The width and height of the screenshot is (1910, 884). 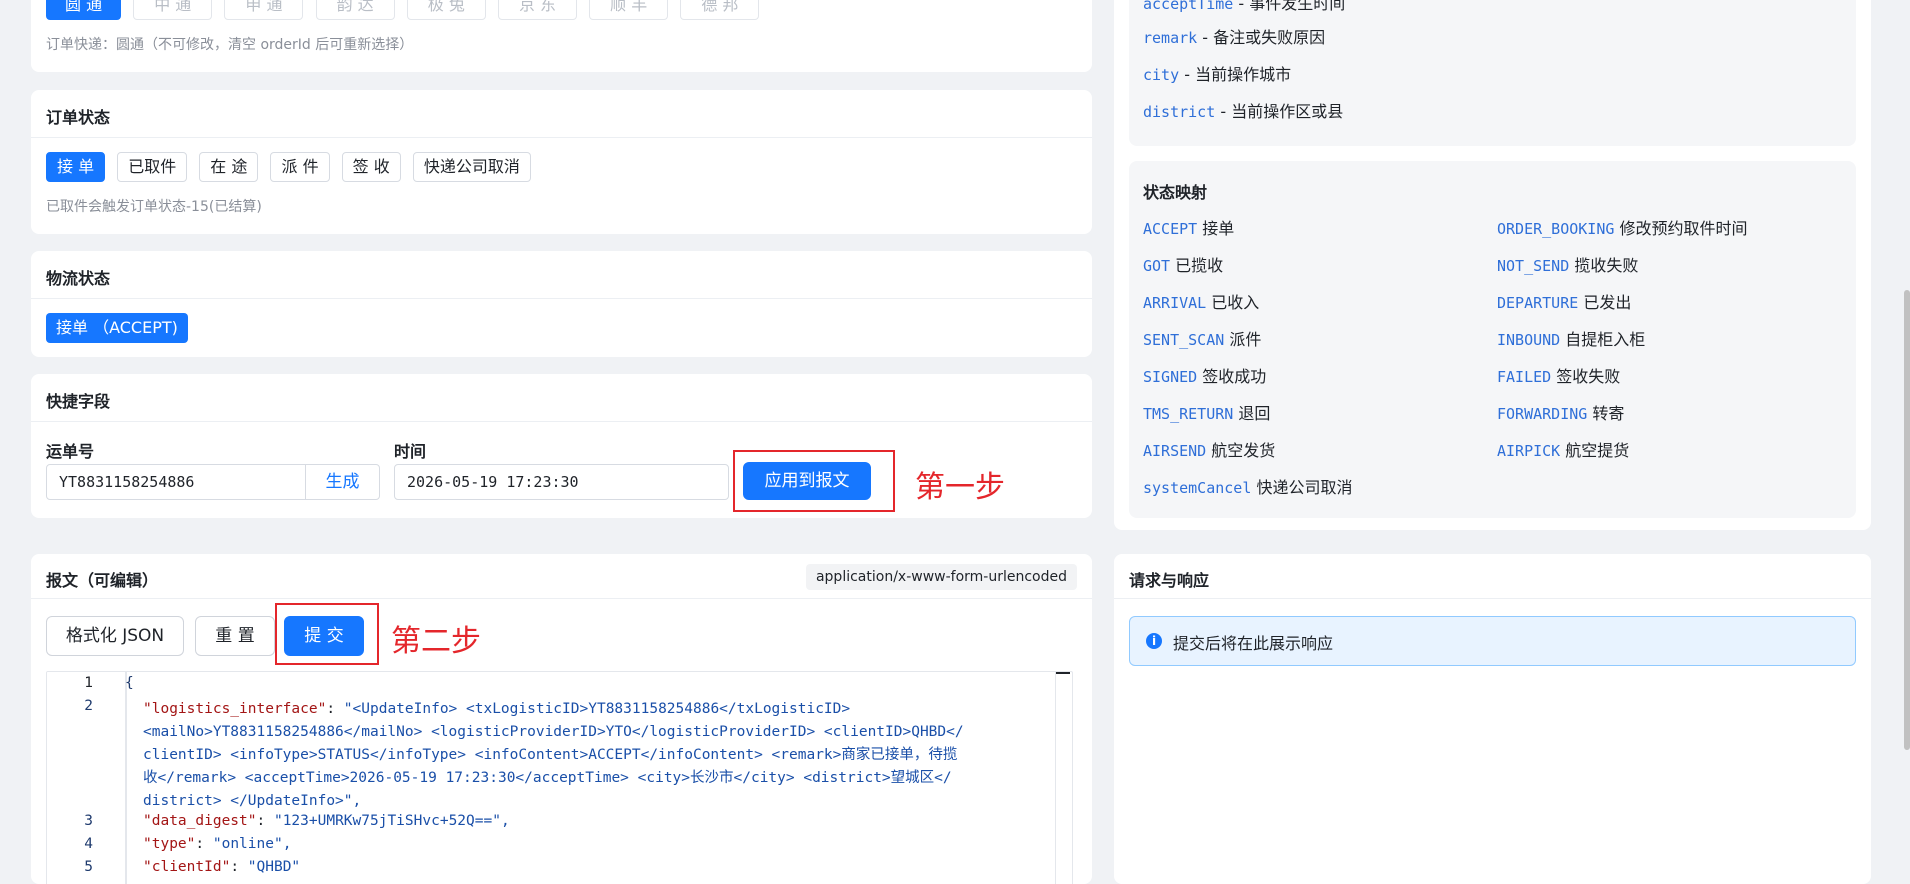 I want to click on submit-button: 提 交, so click(x=324, y=636).